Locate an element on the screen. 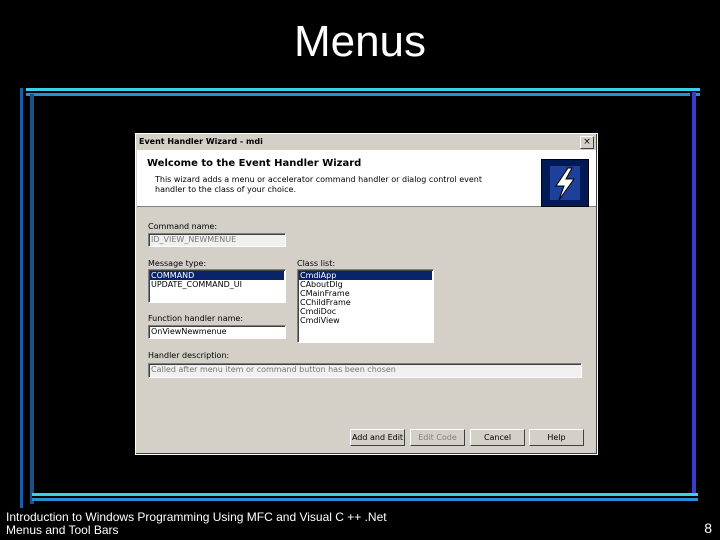 This screenshot has width=720, height=540. right-divider is located at coordinates (693, 295).